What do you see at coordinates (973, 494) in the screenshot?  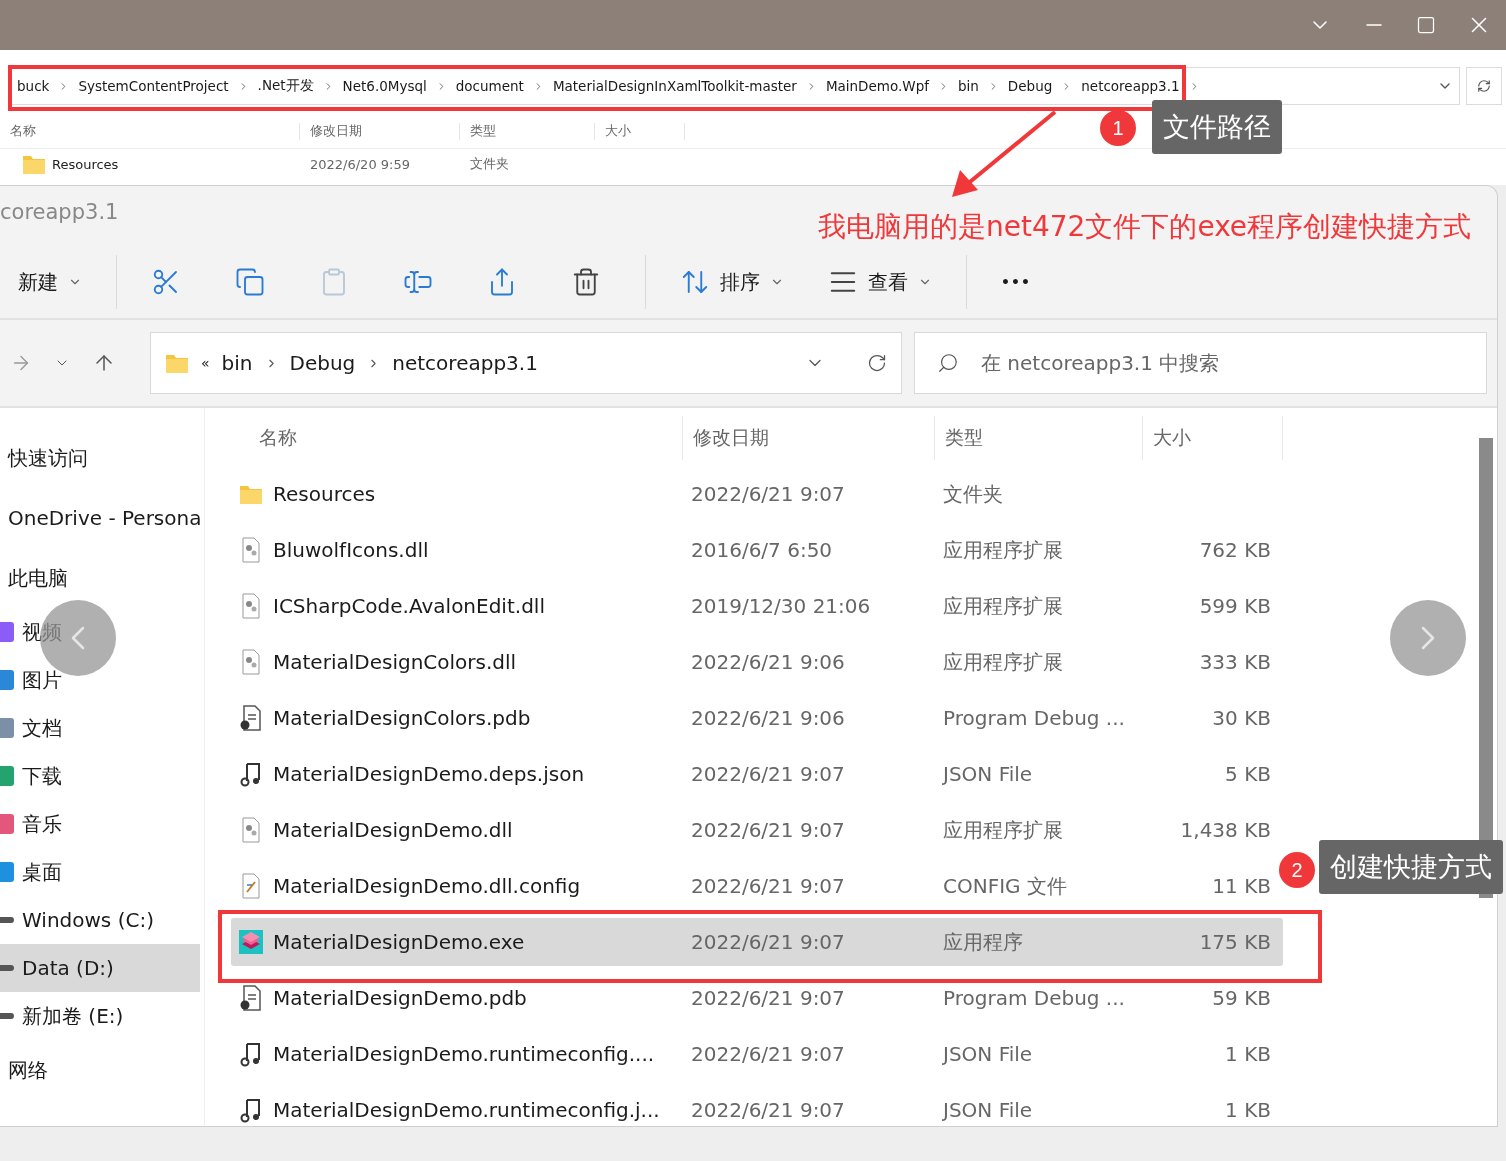 I see `file-type: 文件夹` at bounding box center [973, 494].